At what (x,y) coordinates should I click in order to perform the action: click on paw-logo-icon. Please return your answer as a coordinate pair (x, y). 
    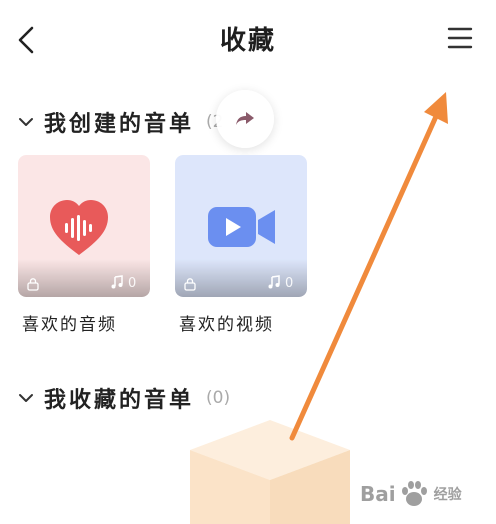
    Looking at the image, I should click on (414, 493).